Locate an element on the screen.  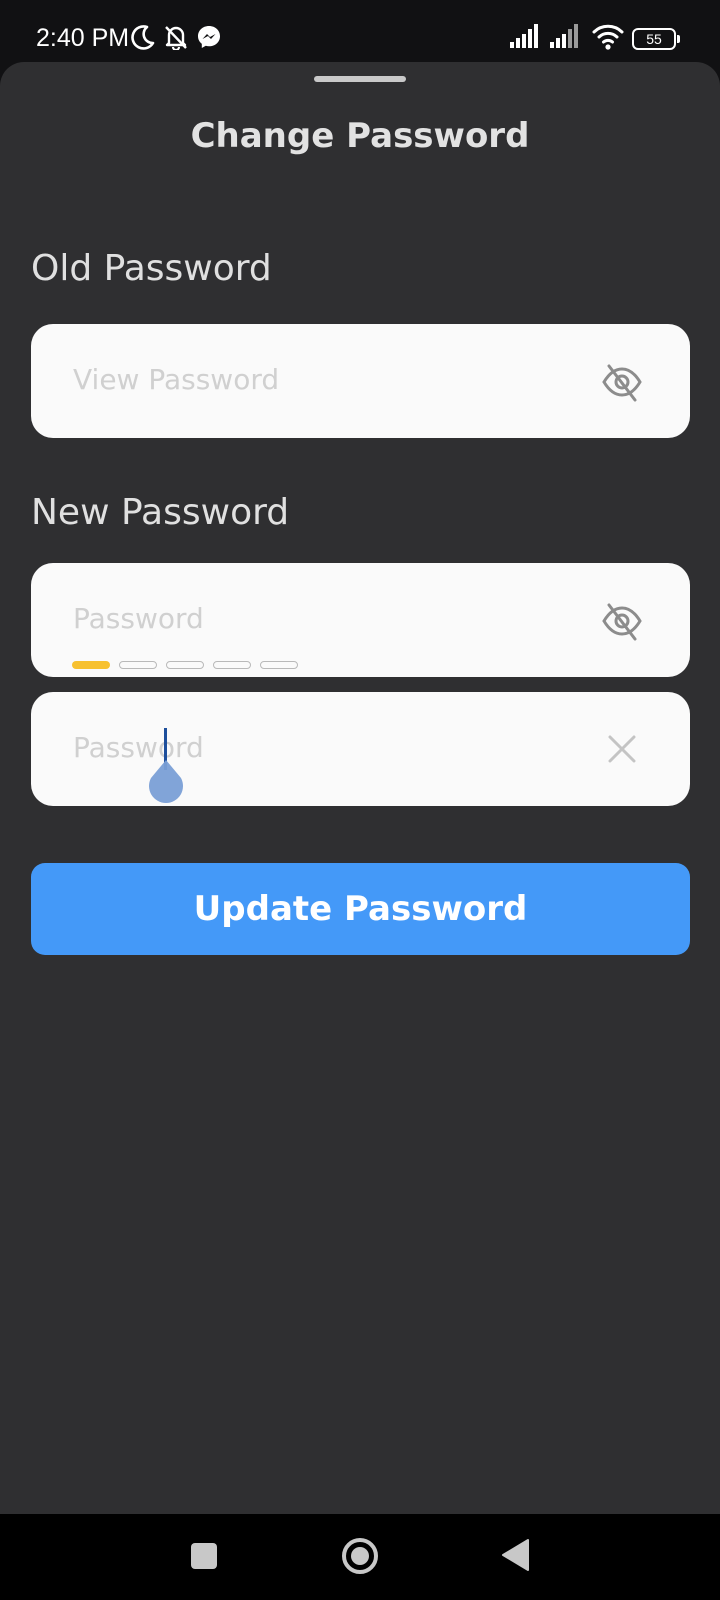
close-icon is located at coordinates (622, 749).